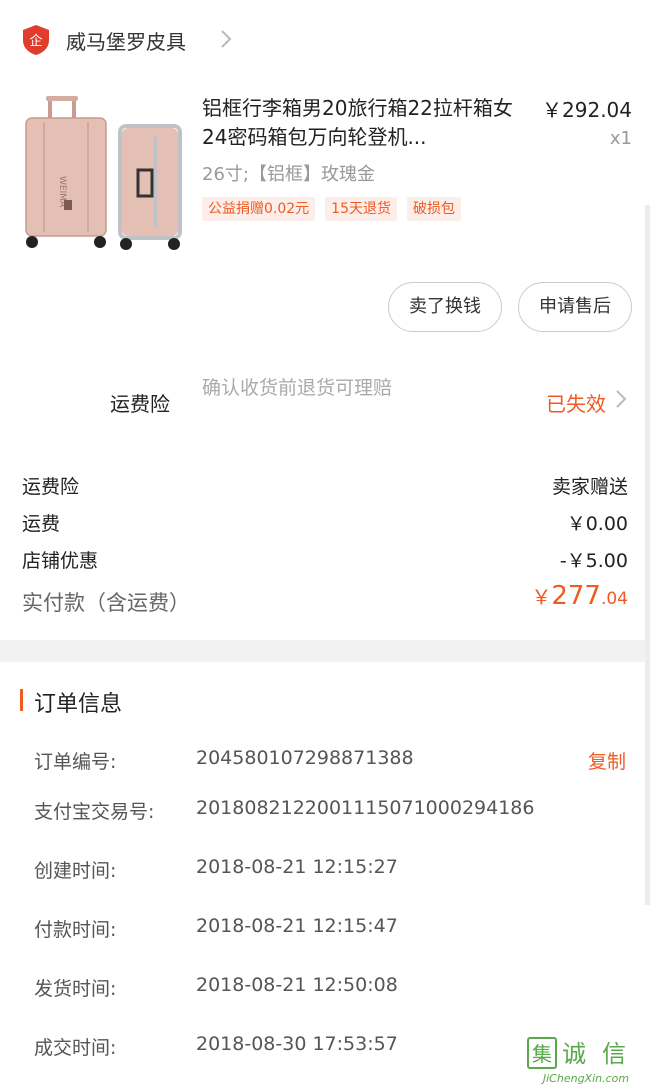  Describe the element at coordinates (75, 1048) in the screenshot. I see `info-label: 成交时间:` at that location.